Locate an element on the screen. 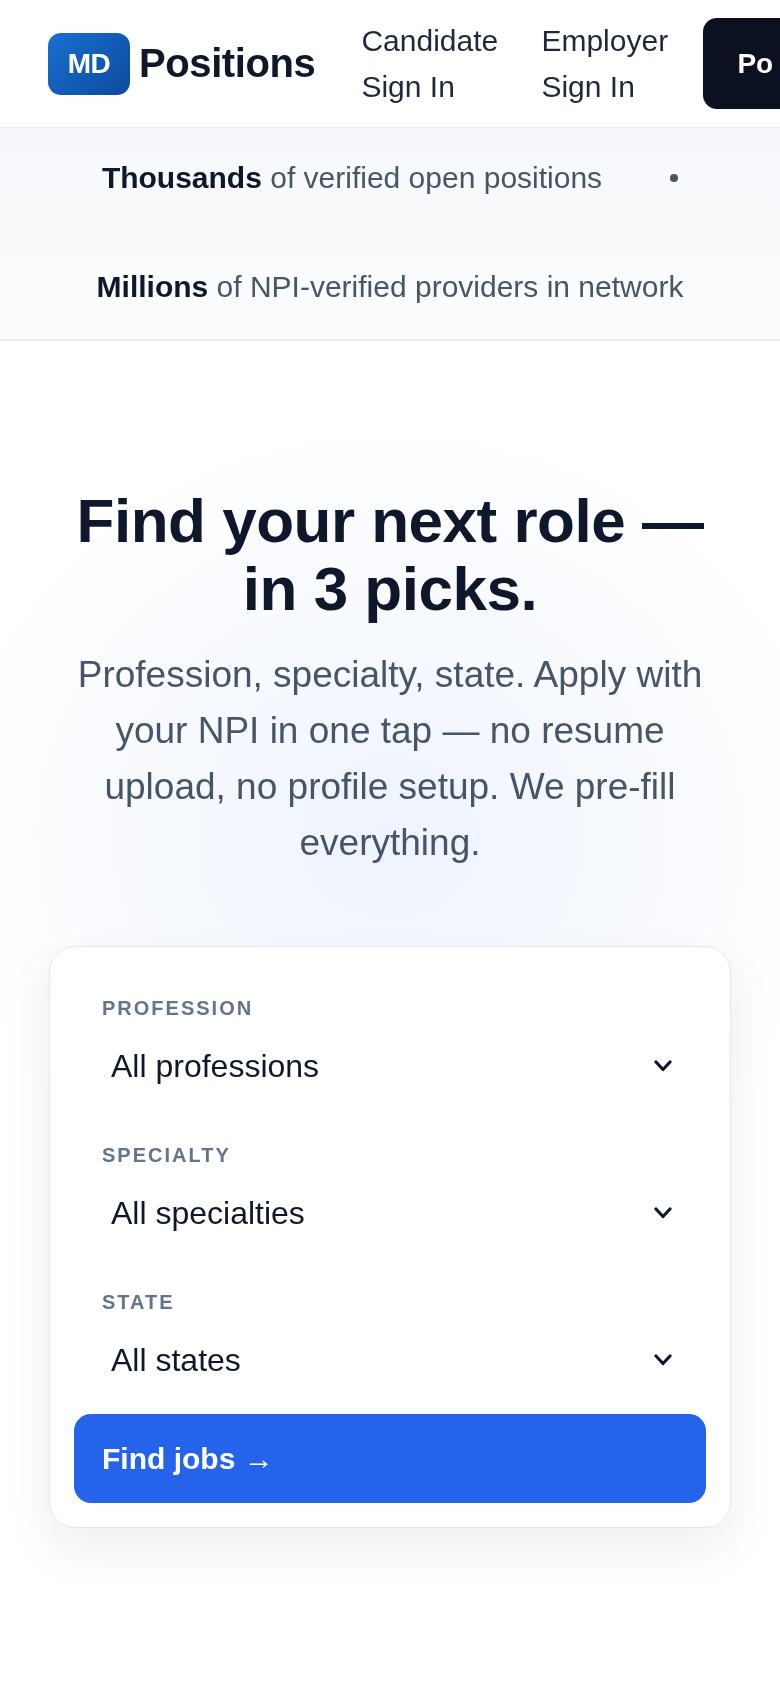  field-label: SPECIALTY is located at coordinates (167, 1155).